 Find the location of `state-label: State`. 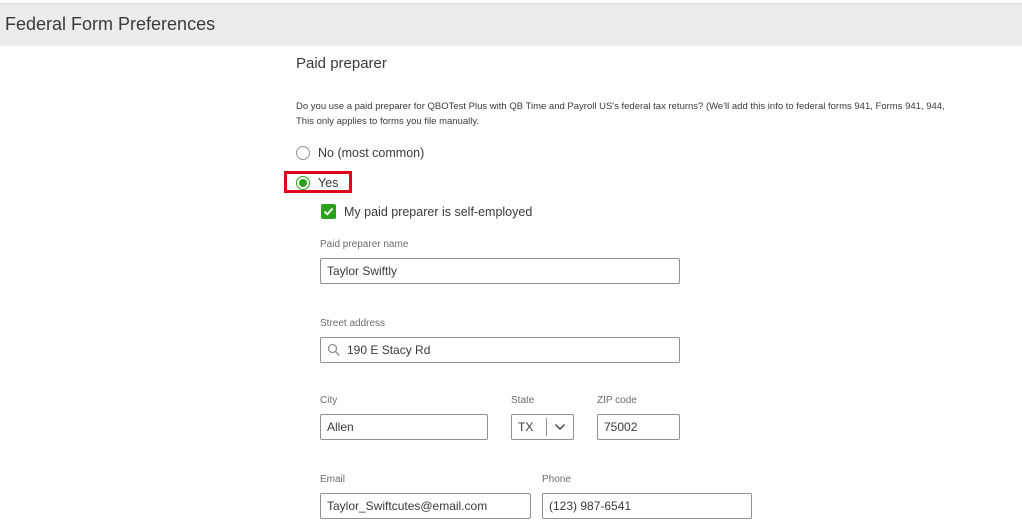

state-label: State is located at coordinates (523, 400).